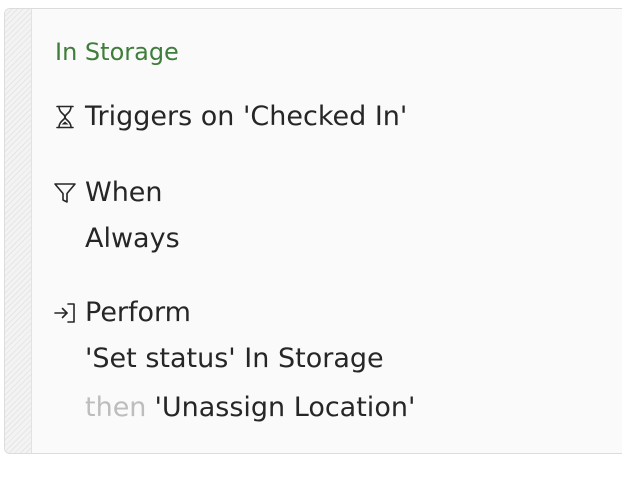 This screenshot has height=480, width=622. What do you see at coordinates (18, 231) in the screenshot?
I see `card-drag-handle` at bounding box center [18, 231].